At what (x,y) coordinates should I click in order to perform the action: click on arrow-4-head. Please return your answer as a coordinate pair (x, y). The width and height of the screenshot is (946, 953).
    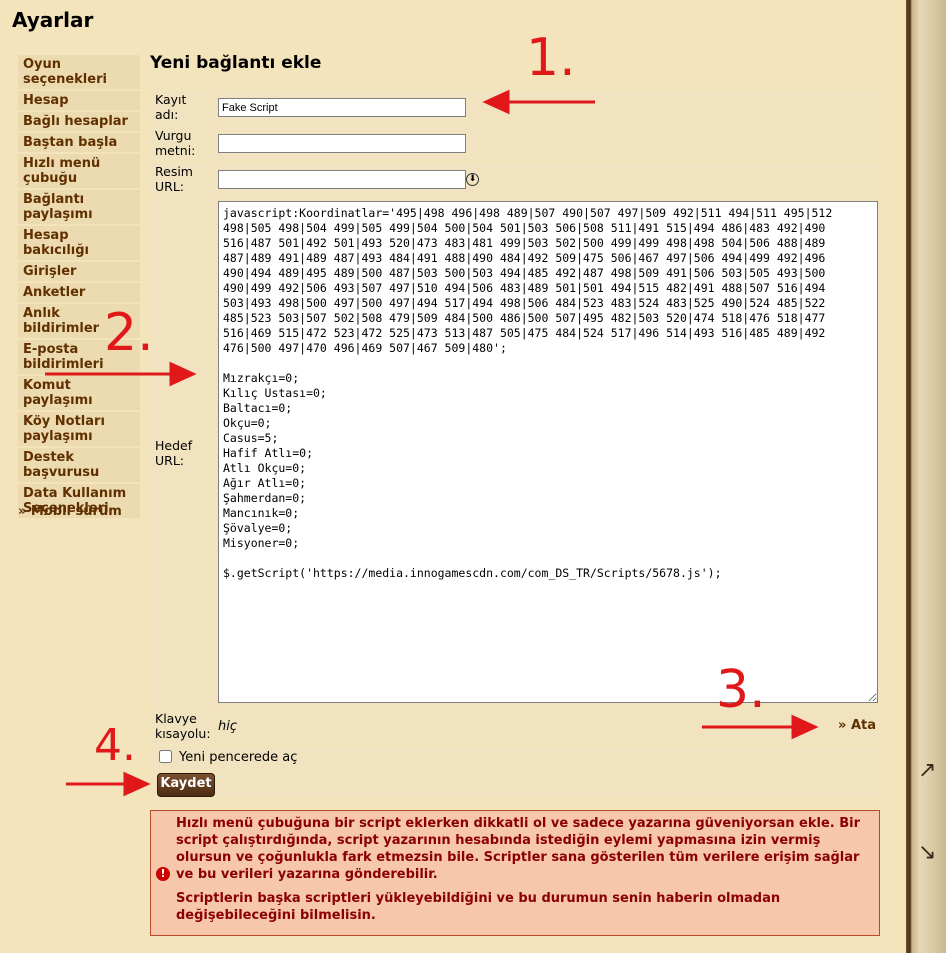
    Looking at the image, I should click on (137, 784).